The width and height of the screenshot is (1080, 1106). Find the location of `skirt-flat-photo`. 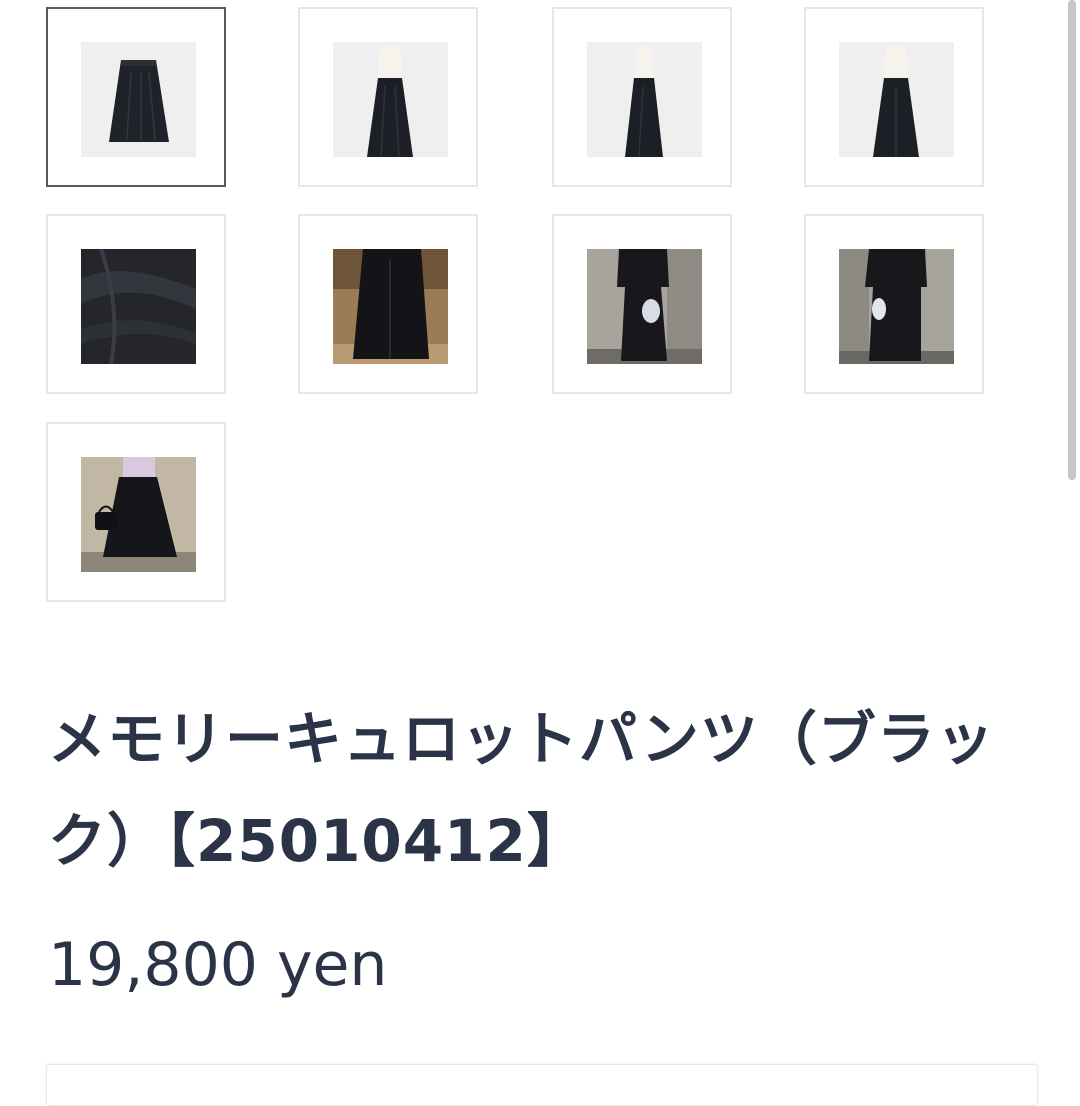

skirt-flat-photo is located at coordinates (138, 99).